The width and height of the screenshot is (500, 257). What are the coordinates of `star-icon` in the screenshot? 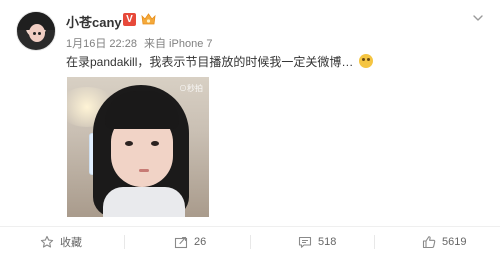 It's located at (47, 241).